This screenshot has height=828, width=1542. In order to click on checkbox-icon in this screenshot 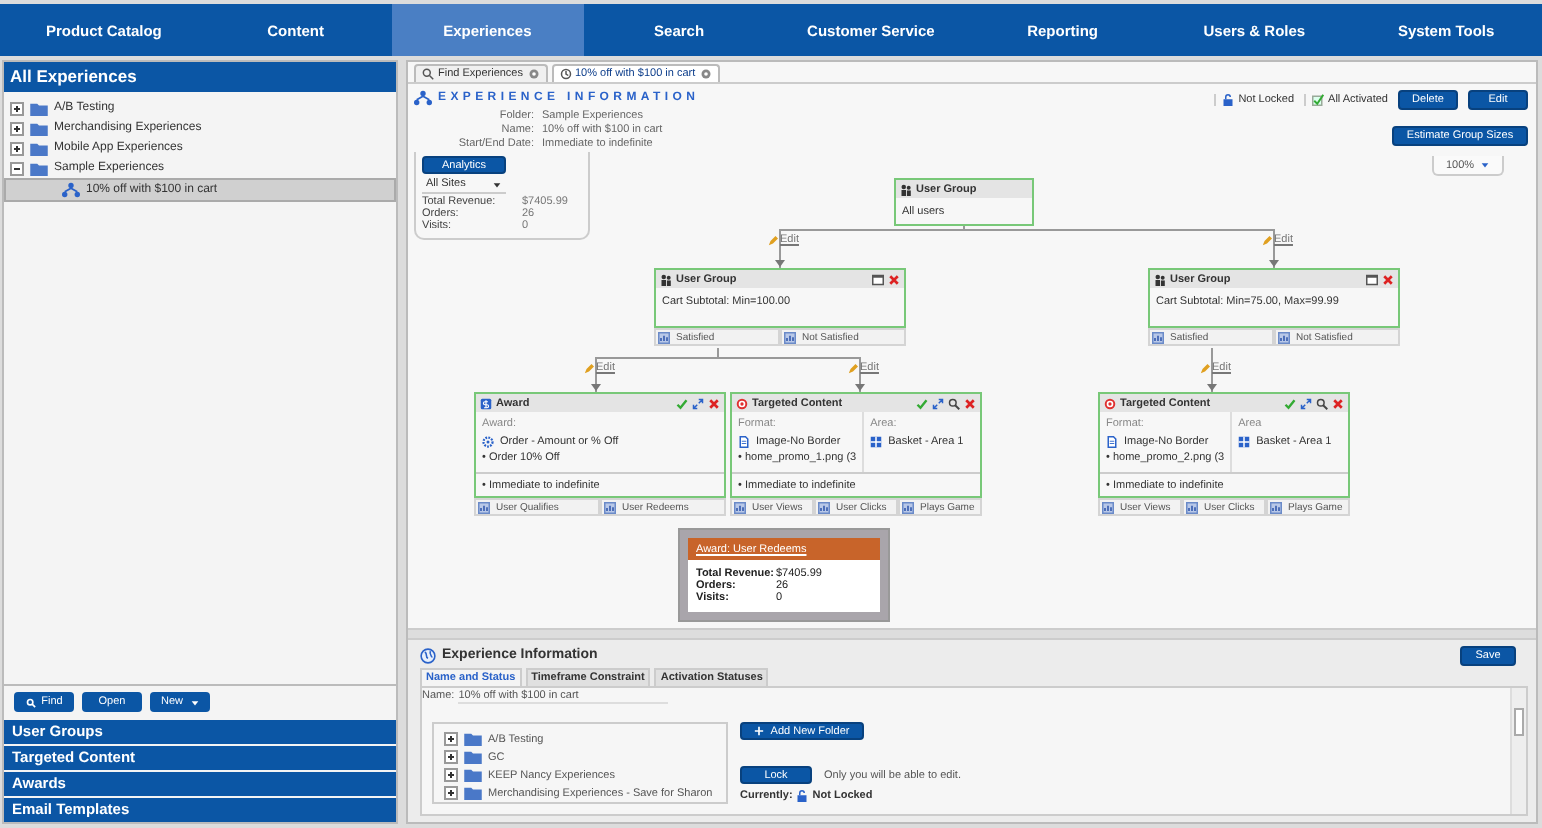, I will do `click(1318, 100)`.